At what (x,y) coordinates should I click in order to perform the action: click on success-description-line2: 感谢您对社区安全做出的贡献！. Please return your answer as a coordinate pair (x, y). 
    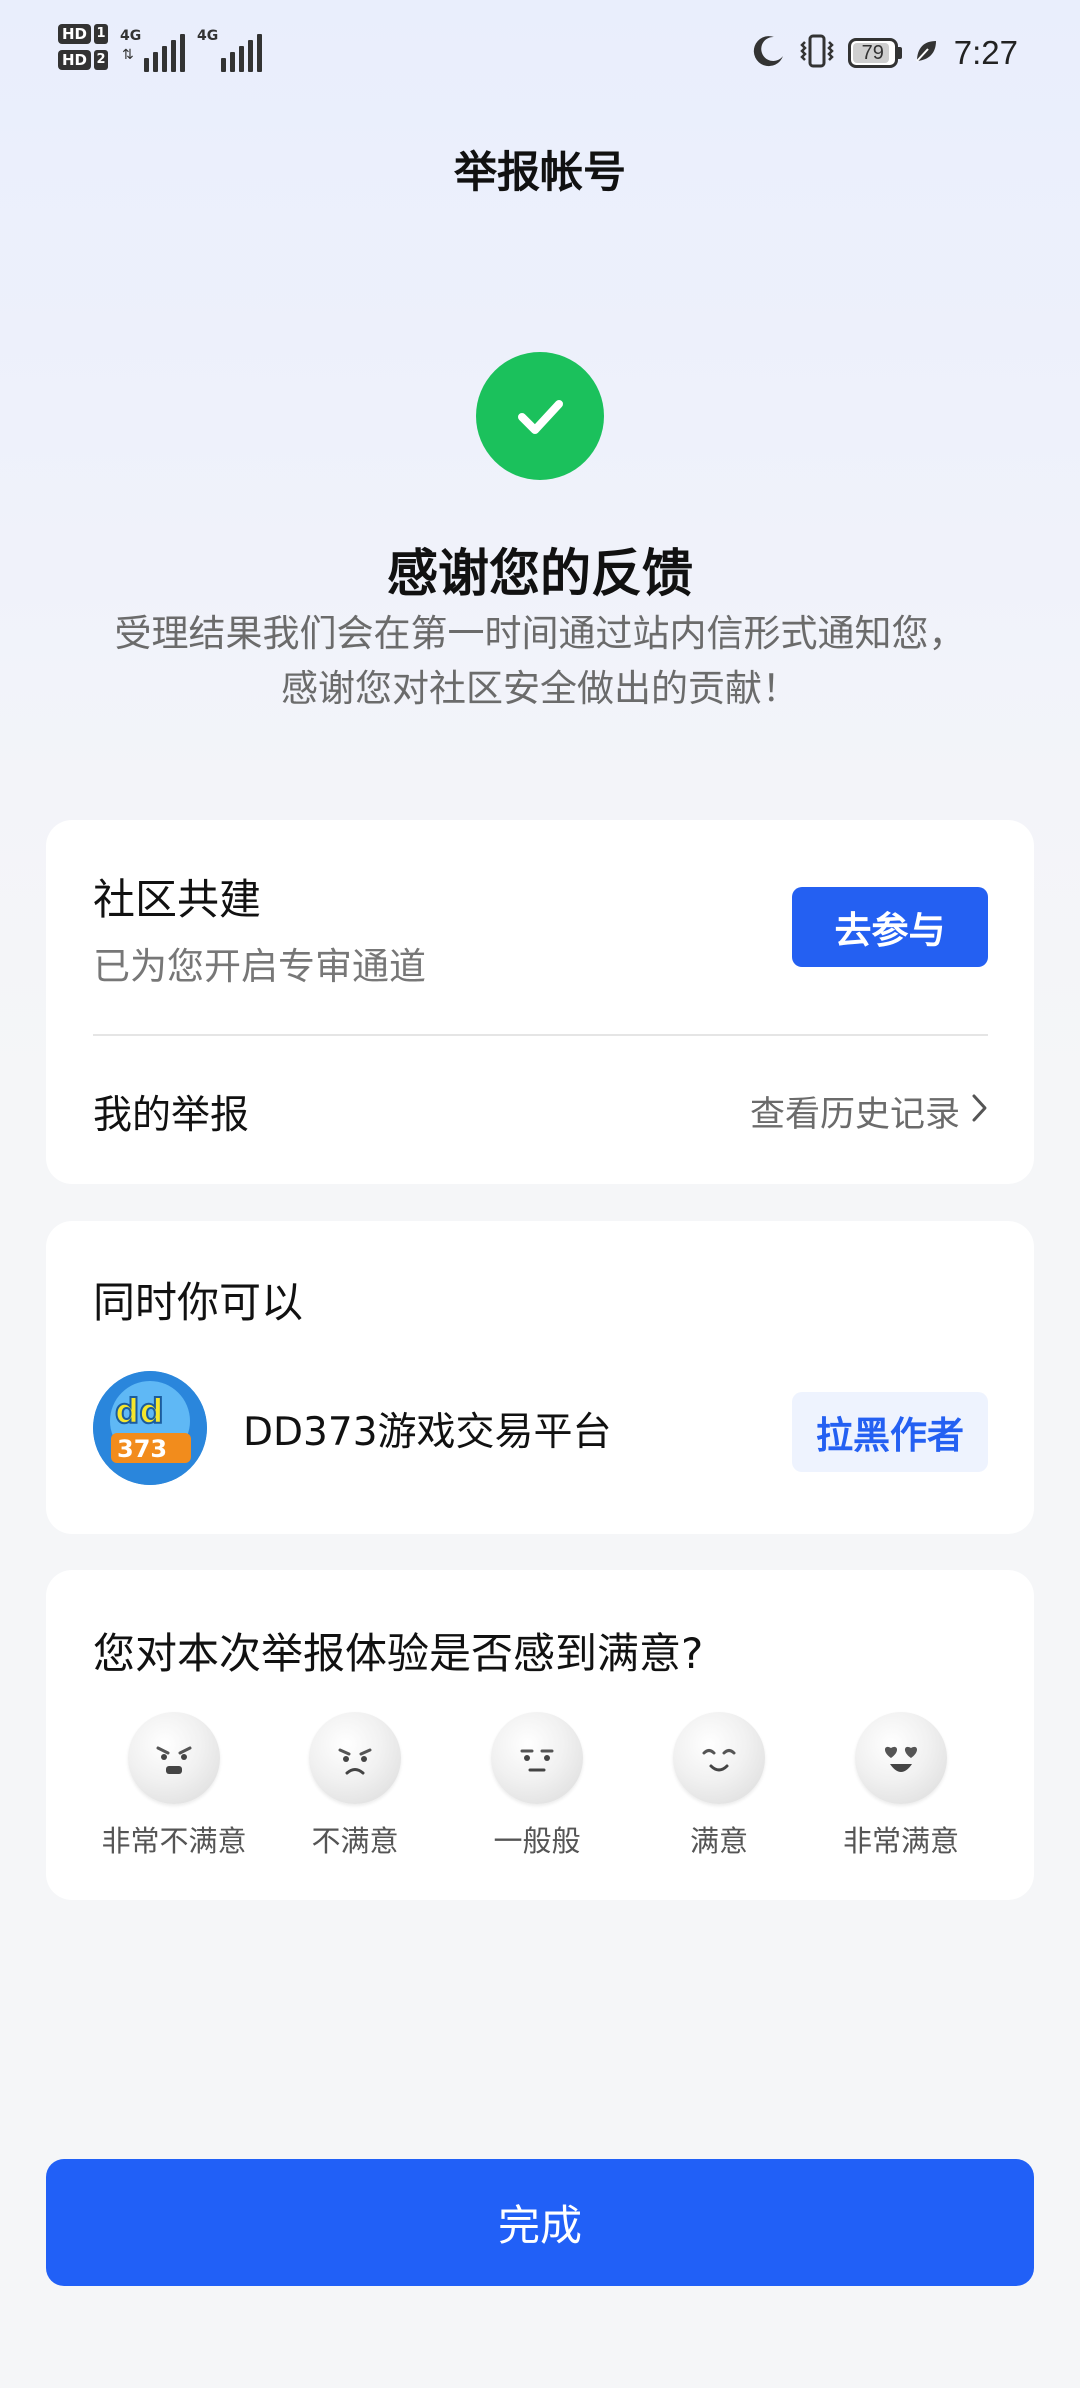
    Looking at the image, I should click on (540, 688).